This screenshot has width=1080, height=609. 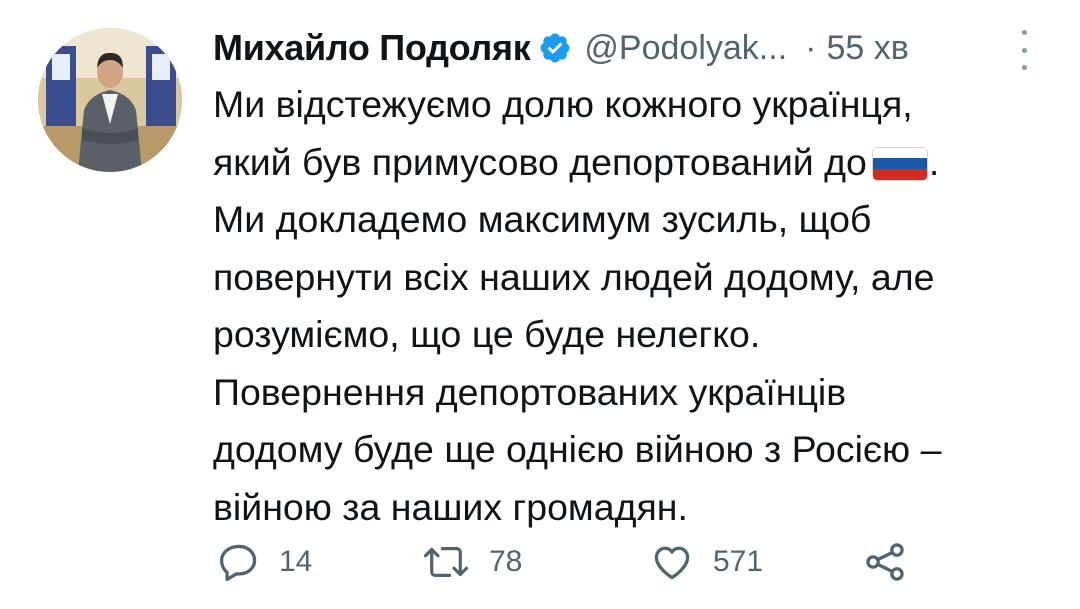 I want to click on reply-icon, so click(x=238, y=563).